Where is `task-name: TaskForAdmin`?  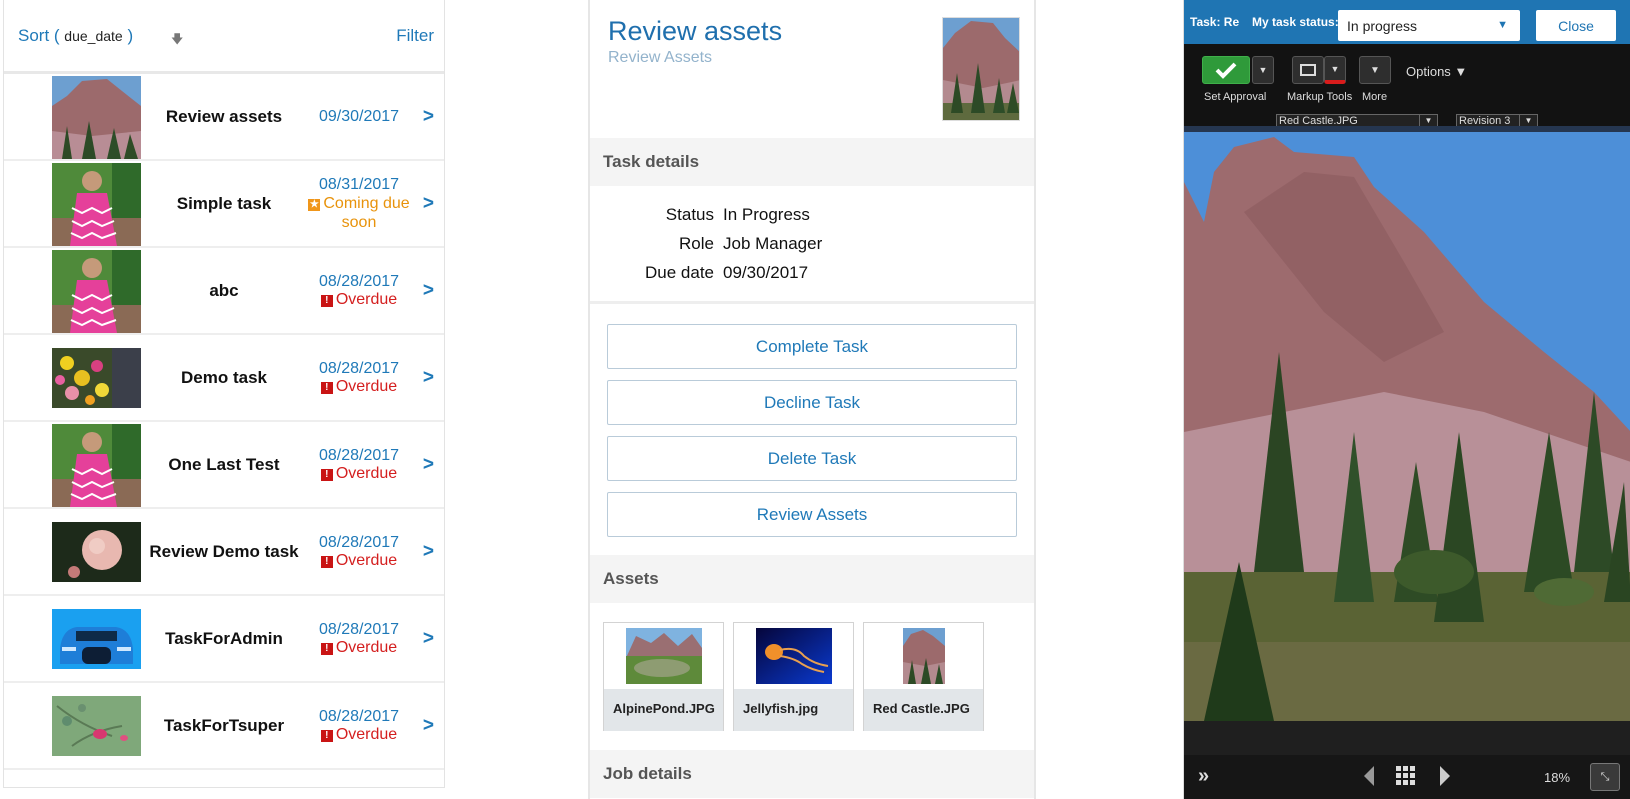 task-name: TaskForAdmin is located at coordinates (224, 638).